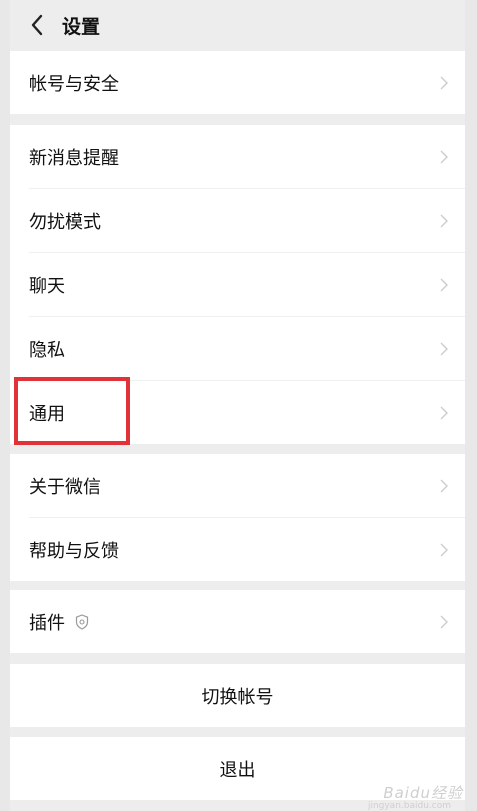  I want to click on shield-badge-icon, so click(82, 621).